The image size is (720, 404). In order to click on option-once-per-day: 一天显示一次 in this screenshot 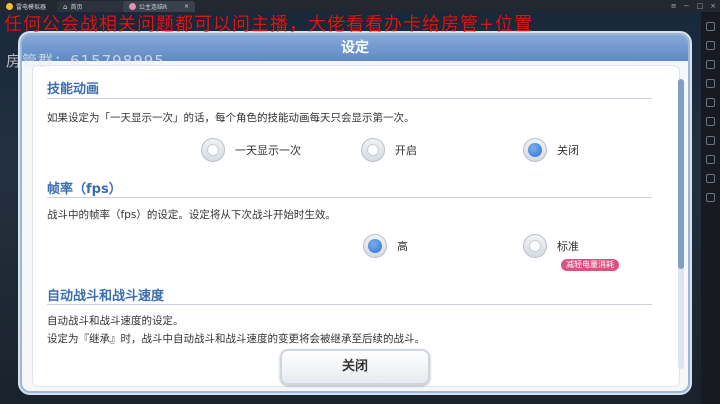, I will do `click(251, 150)`.